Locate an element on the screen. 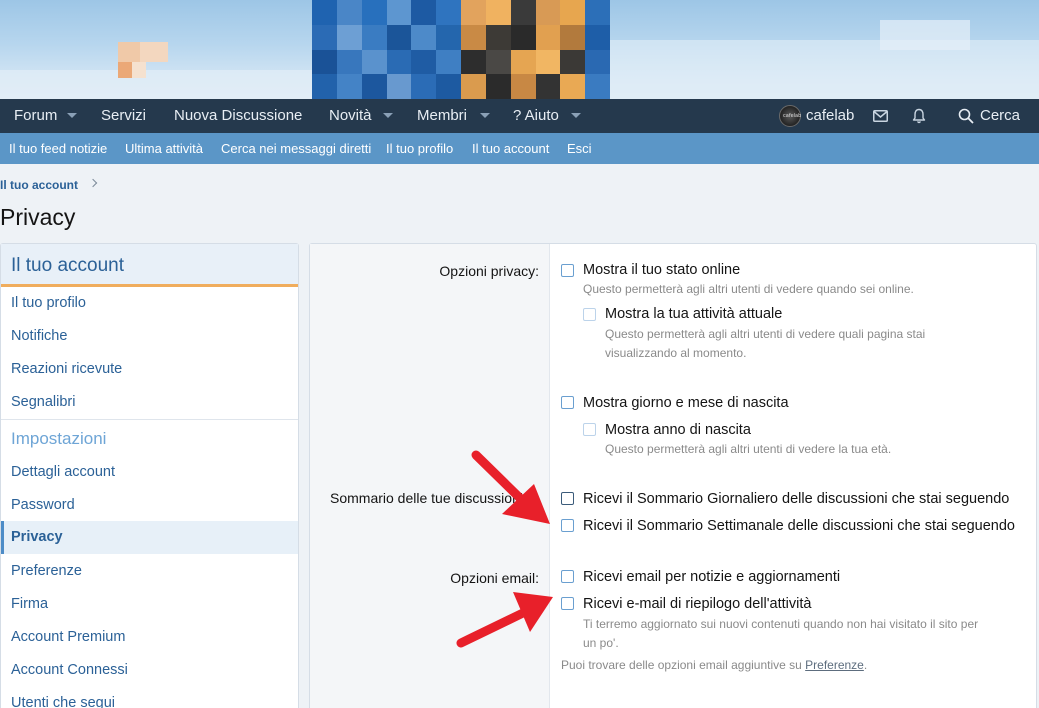  nav-membri-label: Membri is located at coordinates (442, 115).